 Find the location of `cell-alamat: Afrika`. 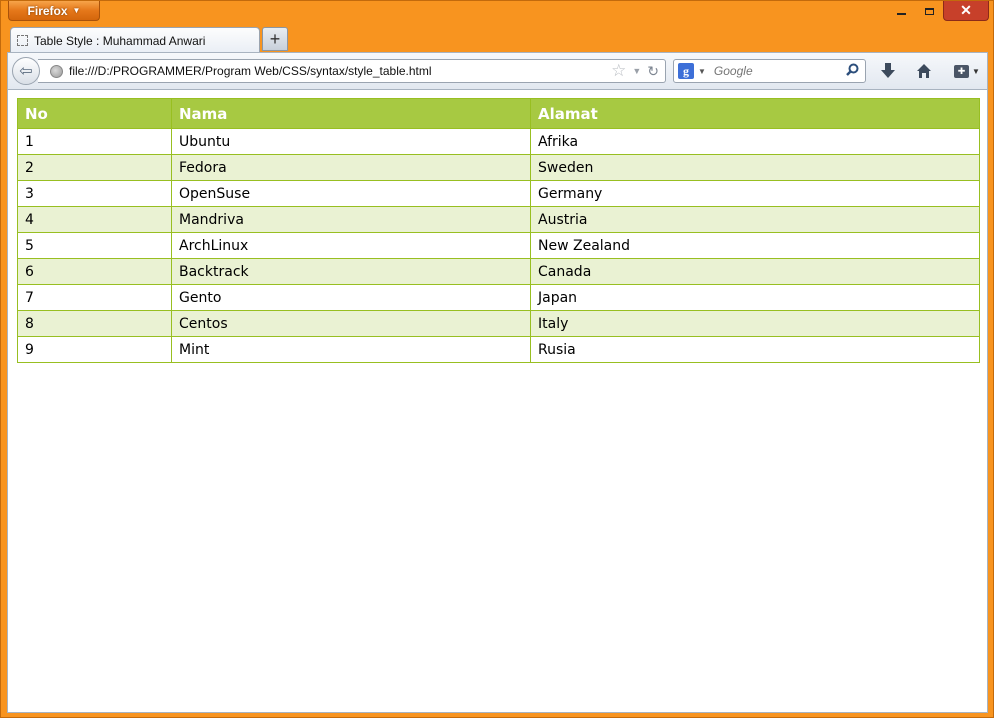

cell-alamat: Afrika is located at coordinates (755, 141).